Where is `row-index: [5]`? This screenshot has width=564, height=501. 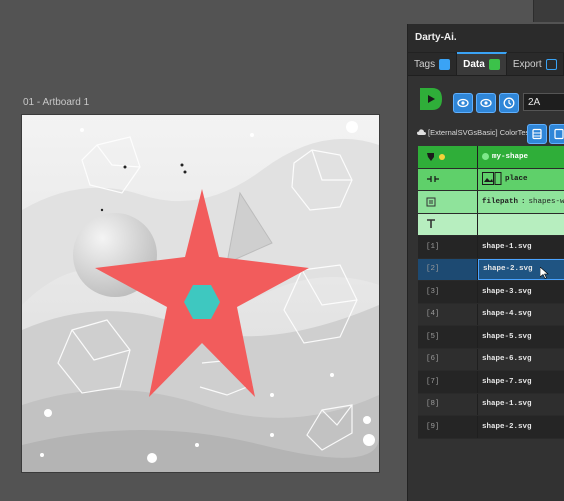
row-index: [5] is located at coordinates (448, 337).